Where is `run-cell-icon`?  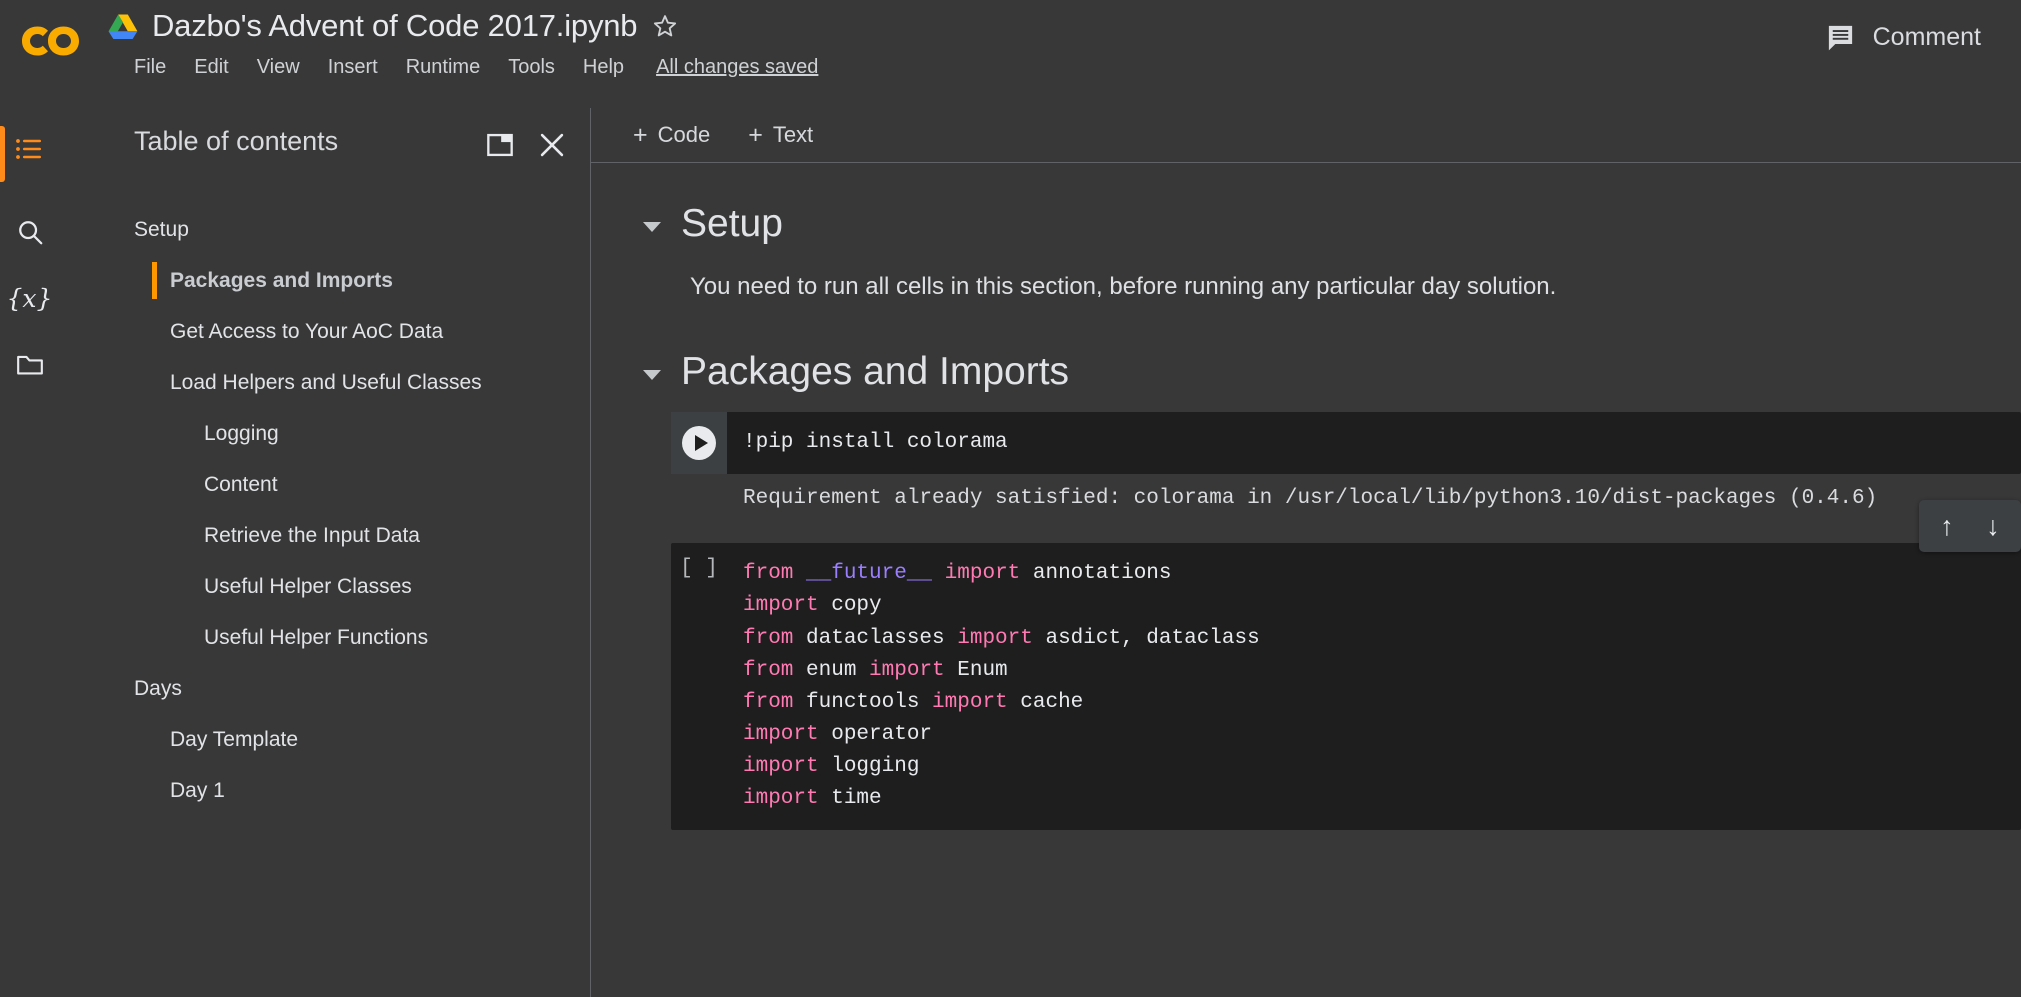 run-cell-icon is located at coordinates (699, 443).